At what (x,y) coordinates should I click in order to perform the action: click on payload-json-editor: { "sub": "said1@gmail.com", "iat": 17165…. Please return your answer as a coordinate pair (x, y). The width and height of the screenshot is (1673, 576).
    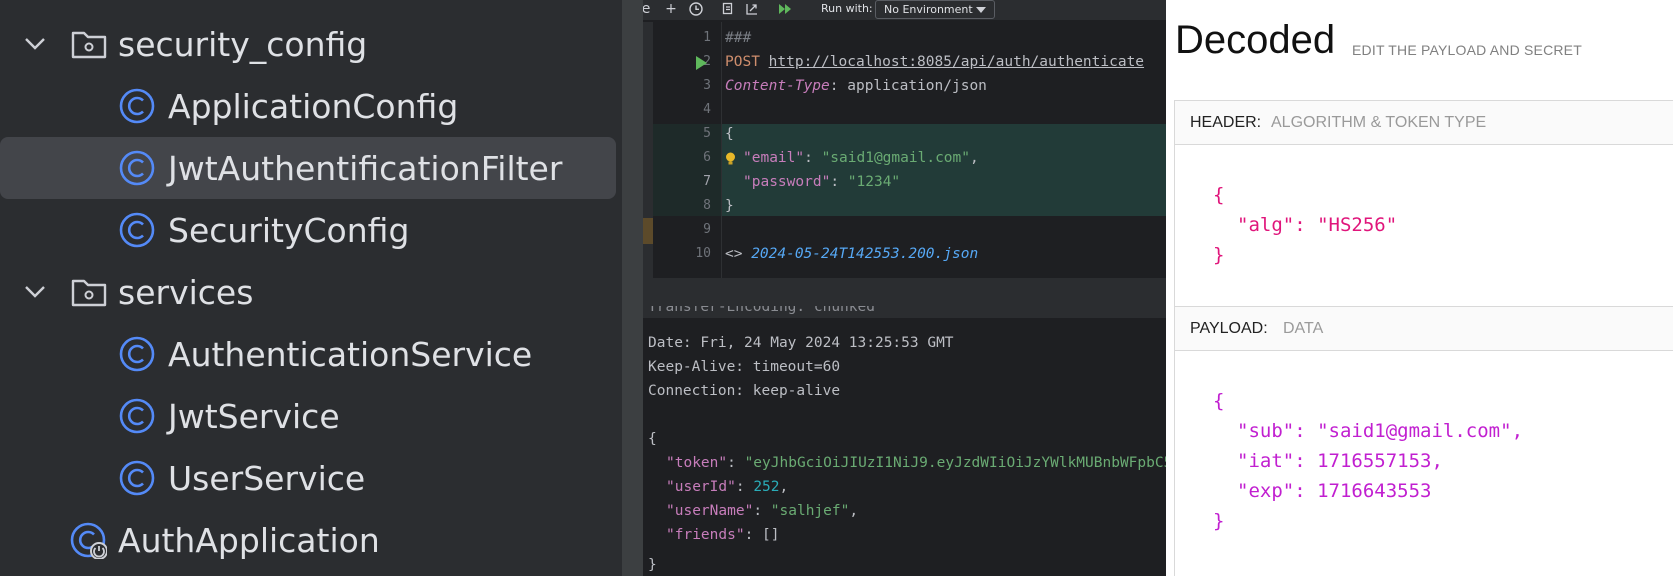
    Looking at the image, I should click on (1424, 464).